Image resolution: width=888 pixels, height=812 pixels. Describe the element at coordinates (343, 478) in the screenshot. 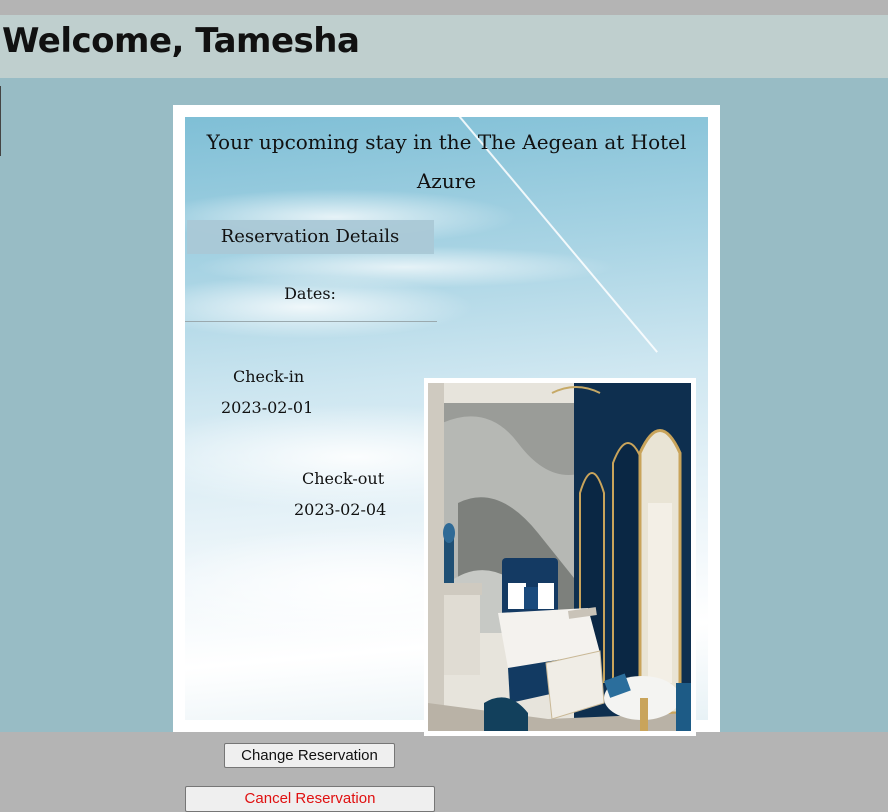

I see `check-out-label: Check-out` at that location.